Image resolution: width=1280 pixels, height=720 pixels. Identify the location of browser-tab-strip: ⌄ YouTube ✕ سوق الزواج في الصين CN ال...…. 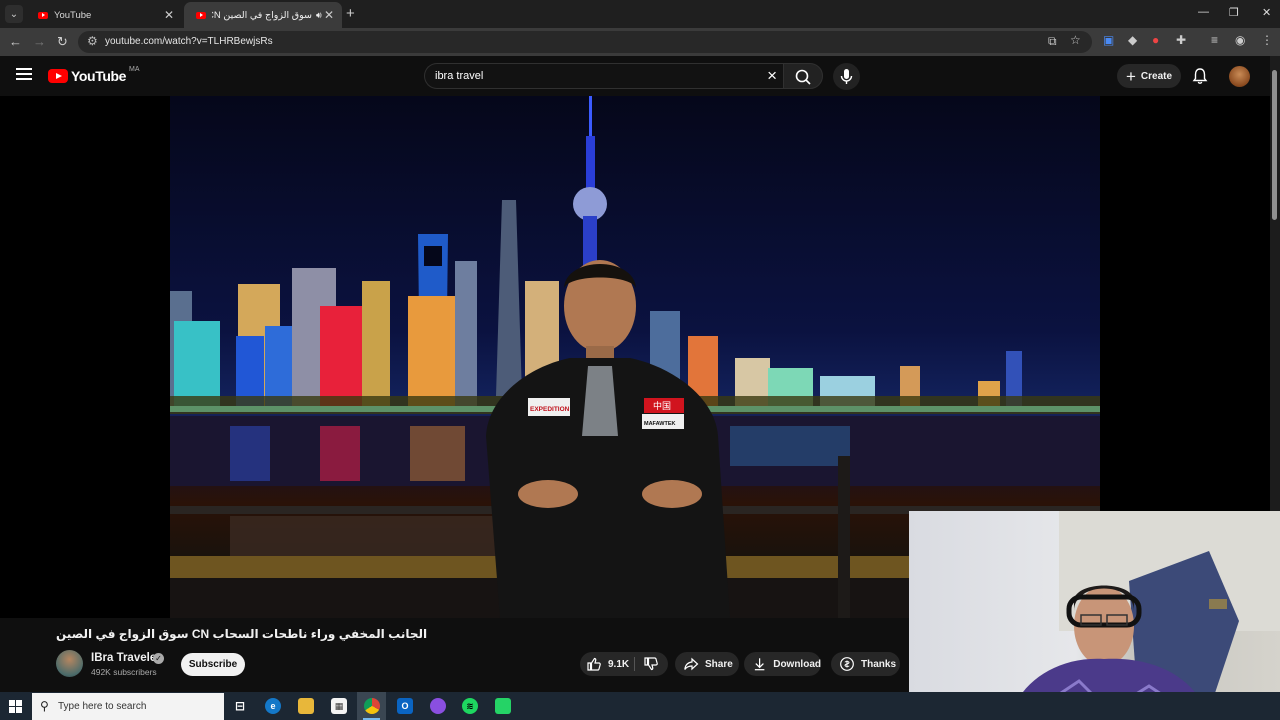
(640, 14).